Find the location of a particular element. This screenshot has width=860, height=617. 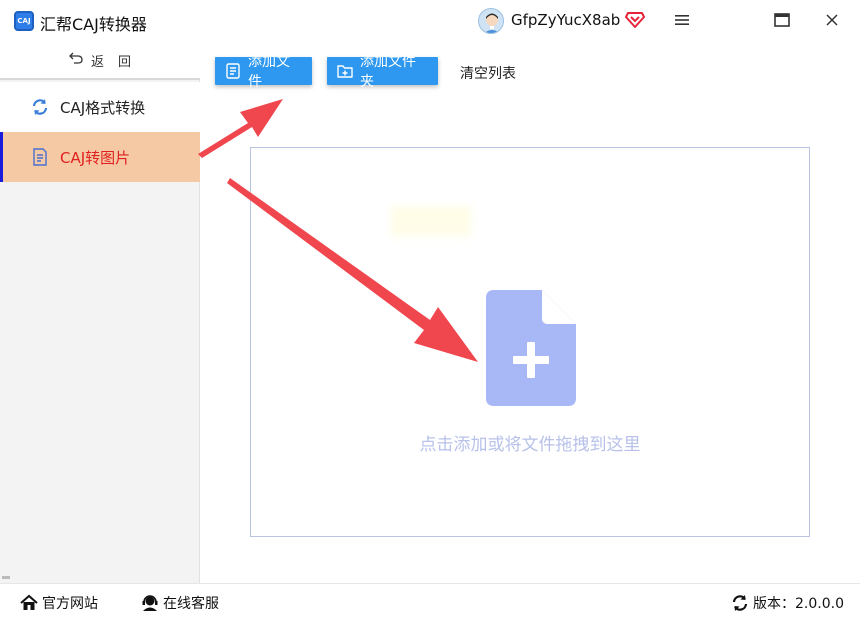

version-info: 版本：2.0.0.0 is located at coordinates (787, 603).